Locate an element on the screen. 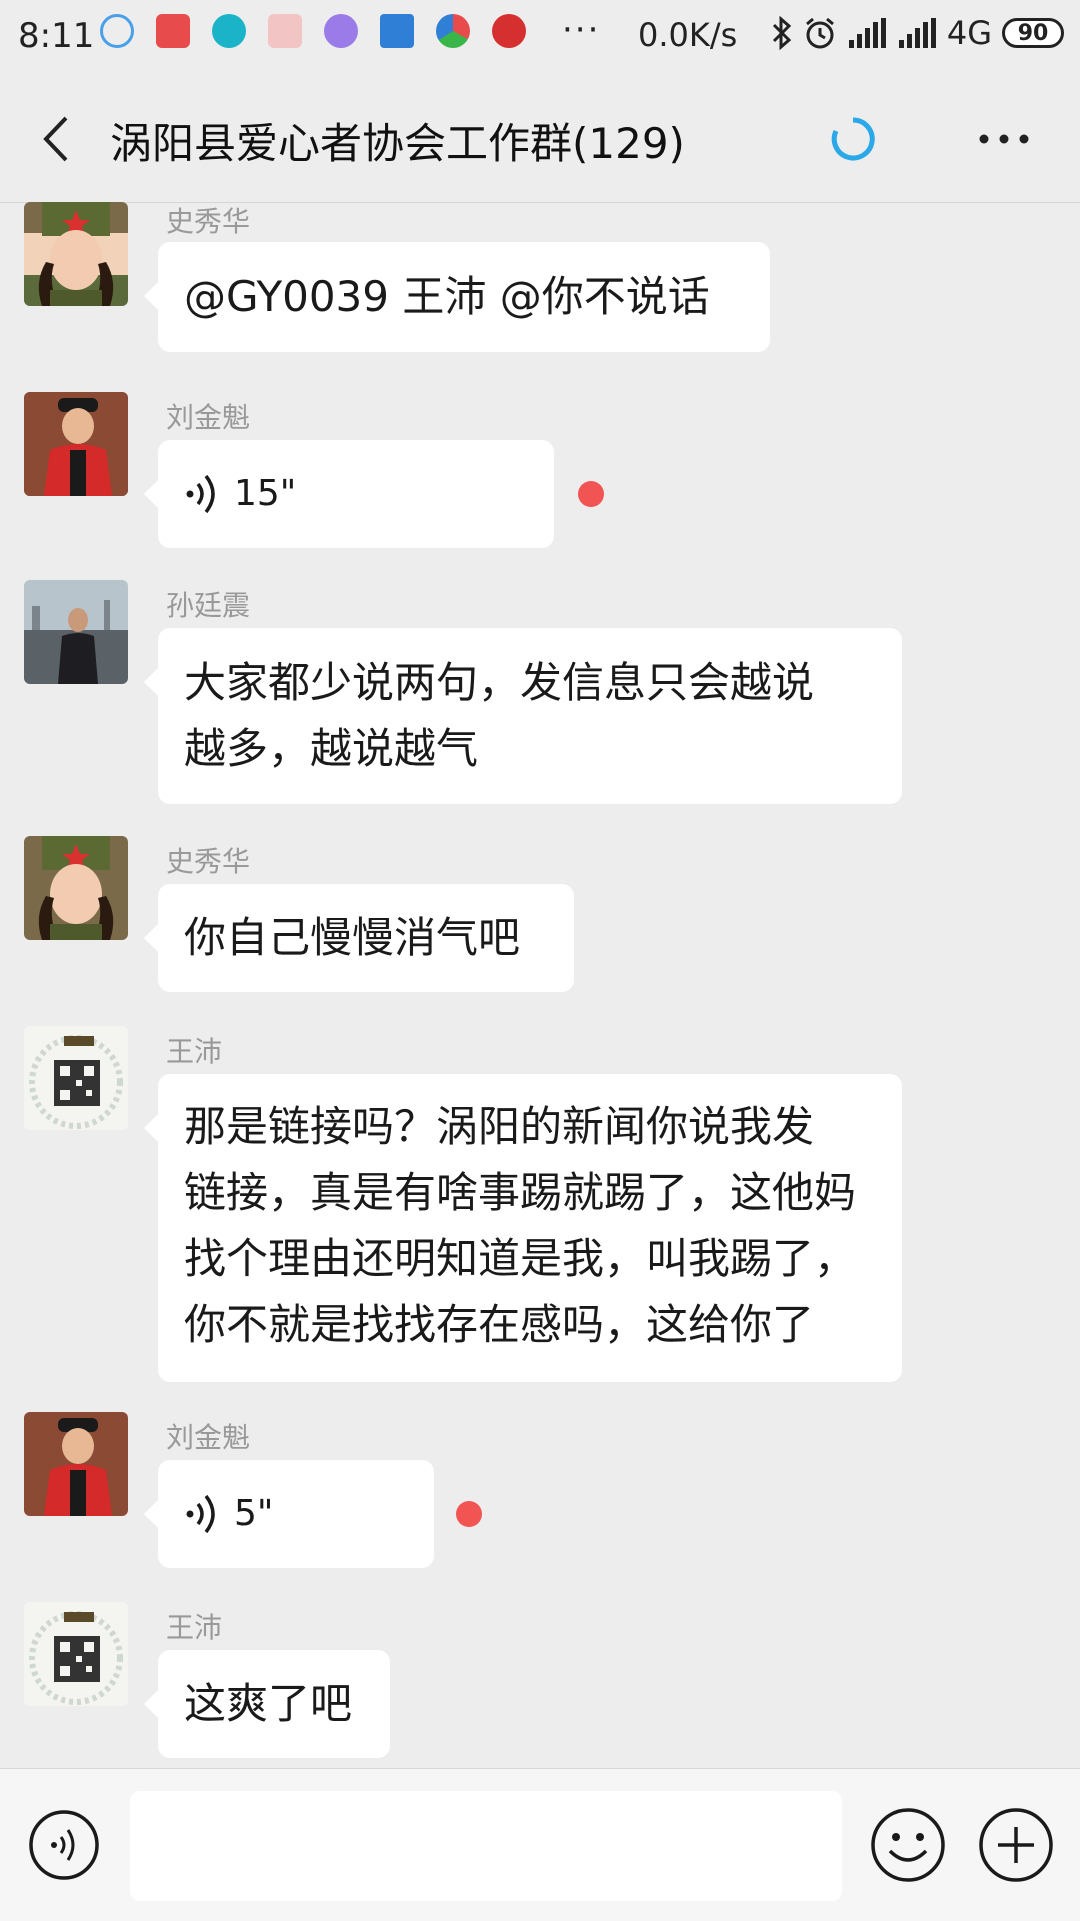 The width and height of the screenshot is (1080, 1921). message-line: 你不就是找找存在感吗，这给你了 is located at coordinates (499, 1324).